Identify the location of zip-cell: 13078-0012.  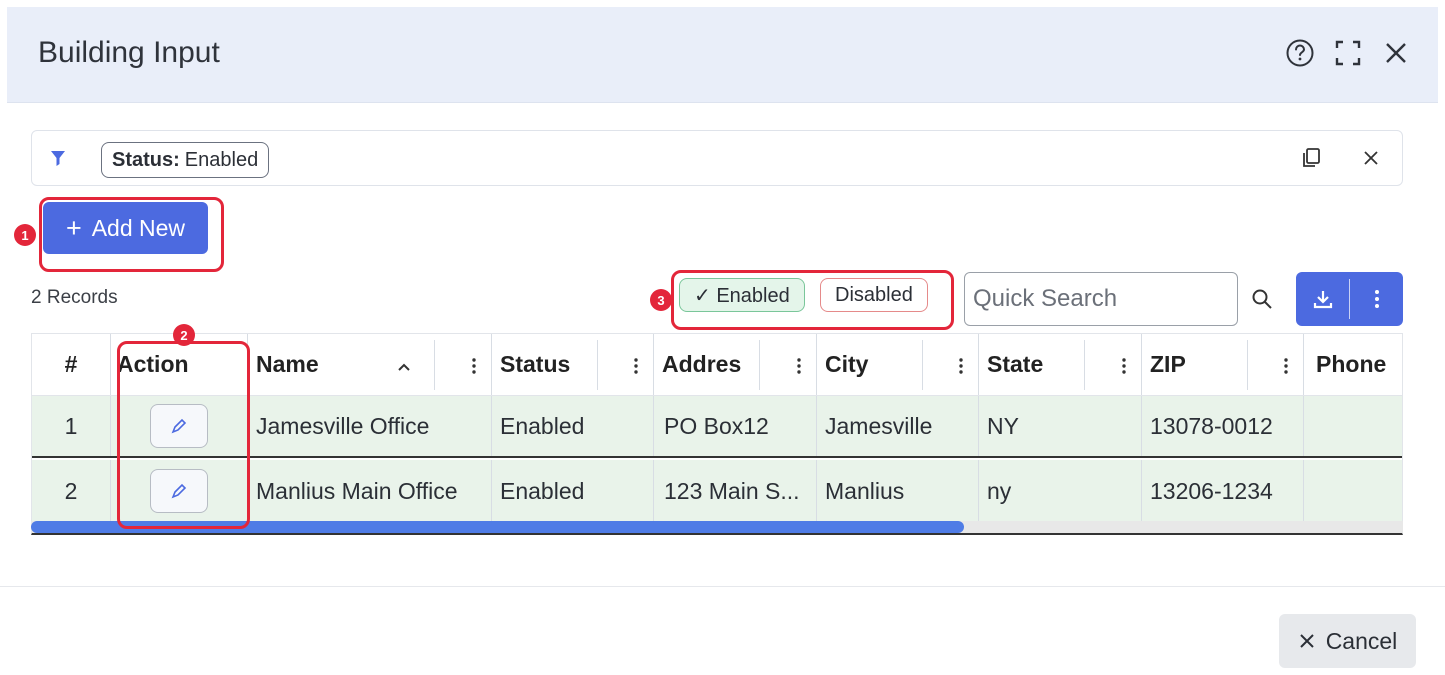
(1223, 426).